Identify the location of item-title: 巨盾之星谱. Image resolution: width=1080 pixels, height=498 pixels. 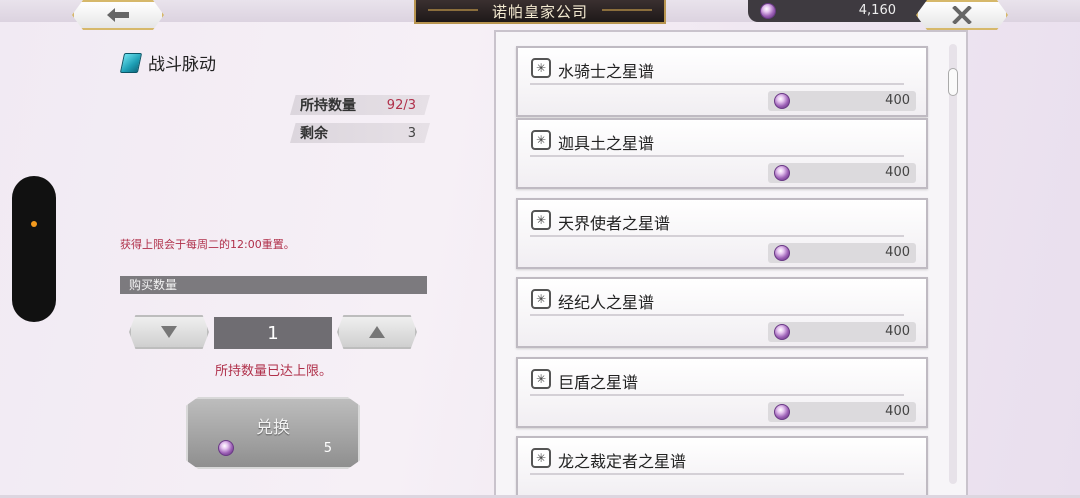
(598, 382).